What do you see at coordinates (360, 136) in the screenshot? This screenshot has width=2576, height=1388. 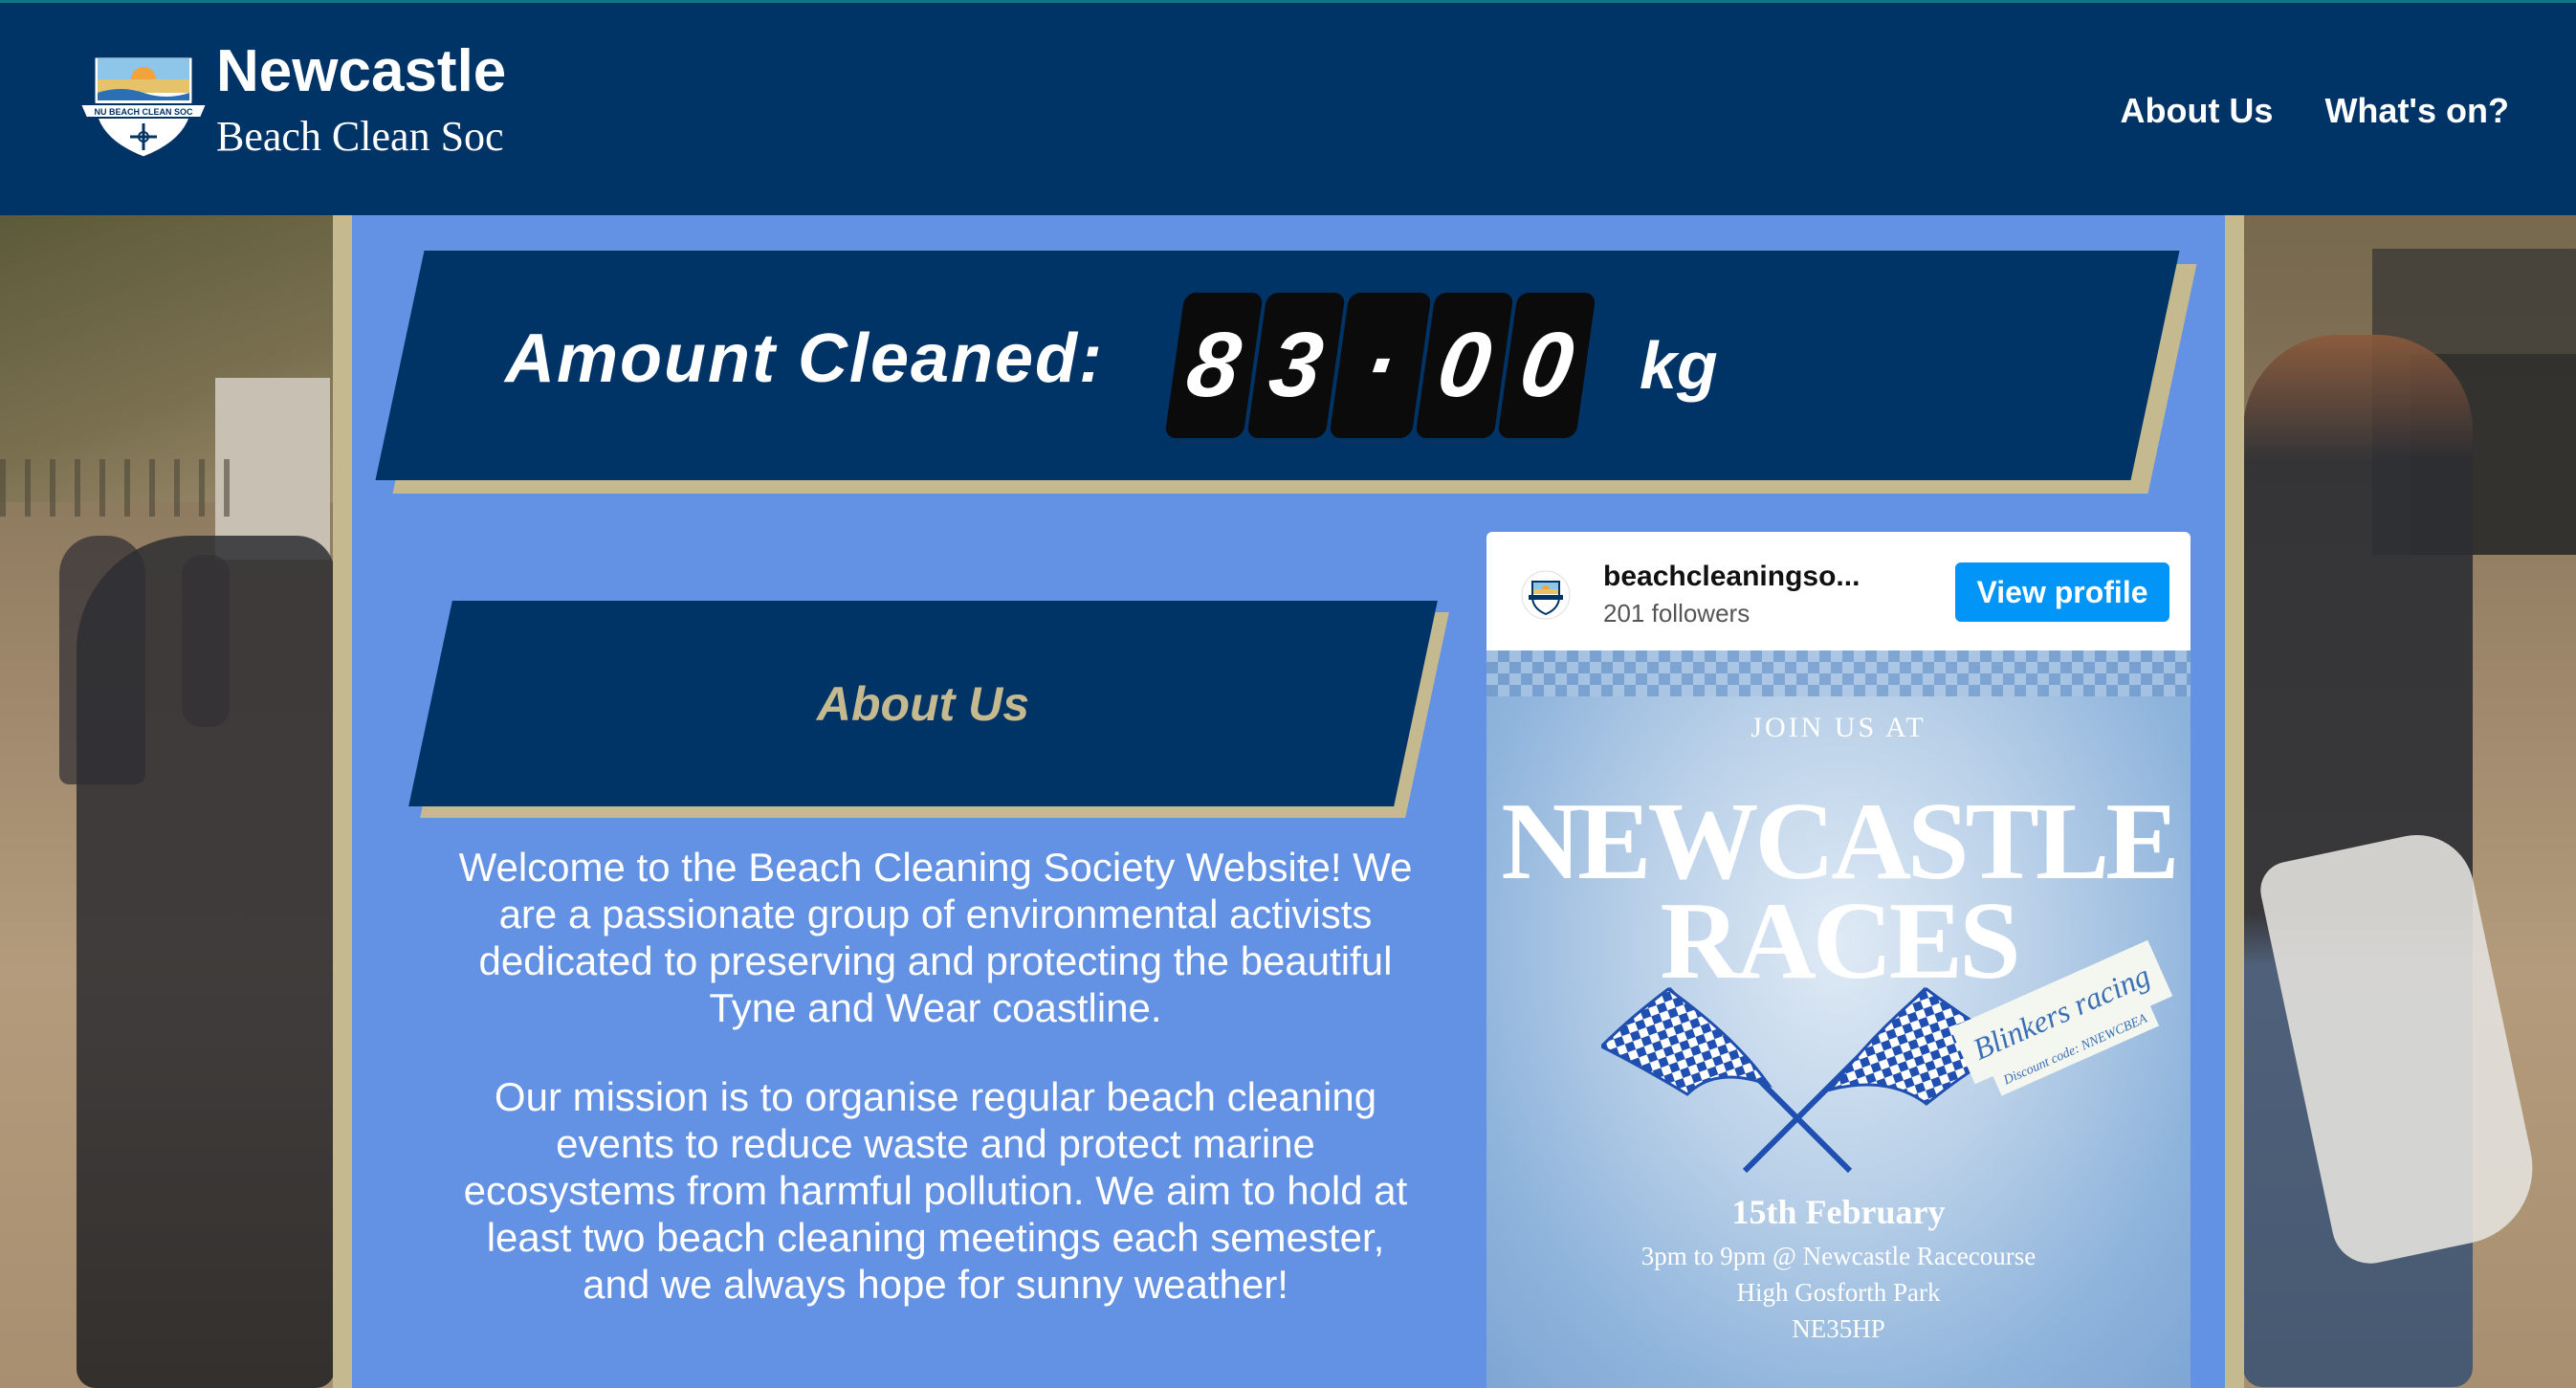 I see `brand-subtitle: Beach Clean Soc` at bounding box center [360, 136].